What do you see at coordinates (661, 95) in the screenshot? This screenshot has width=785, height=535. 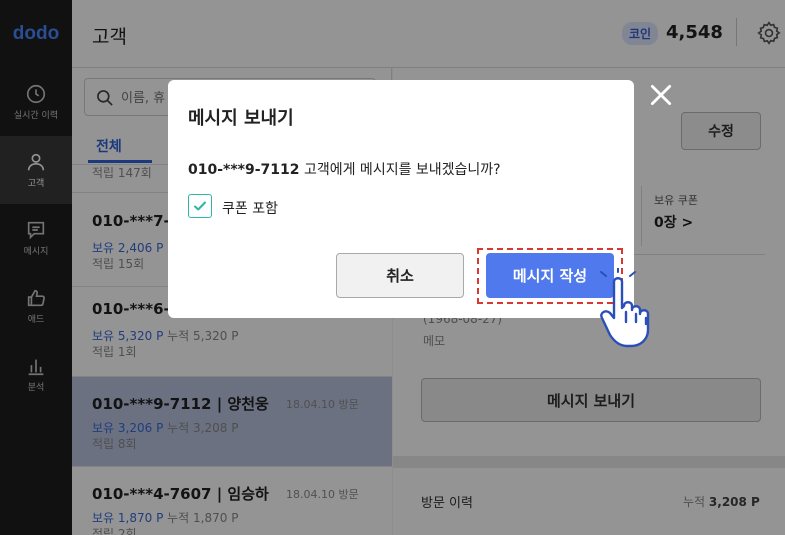 I see `close-icon` at bounding box center [661, 95].